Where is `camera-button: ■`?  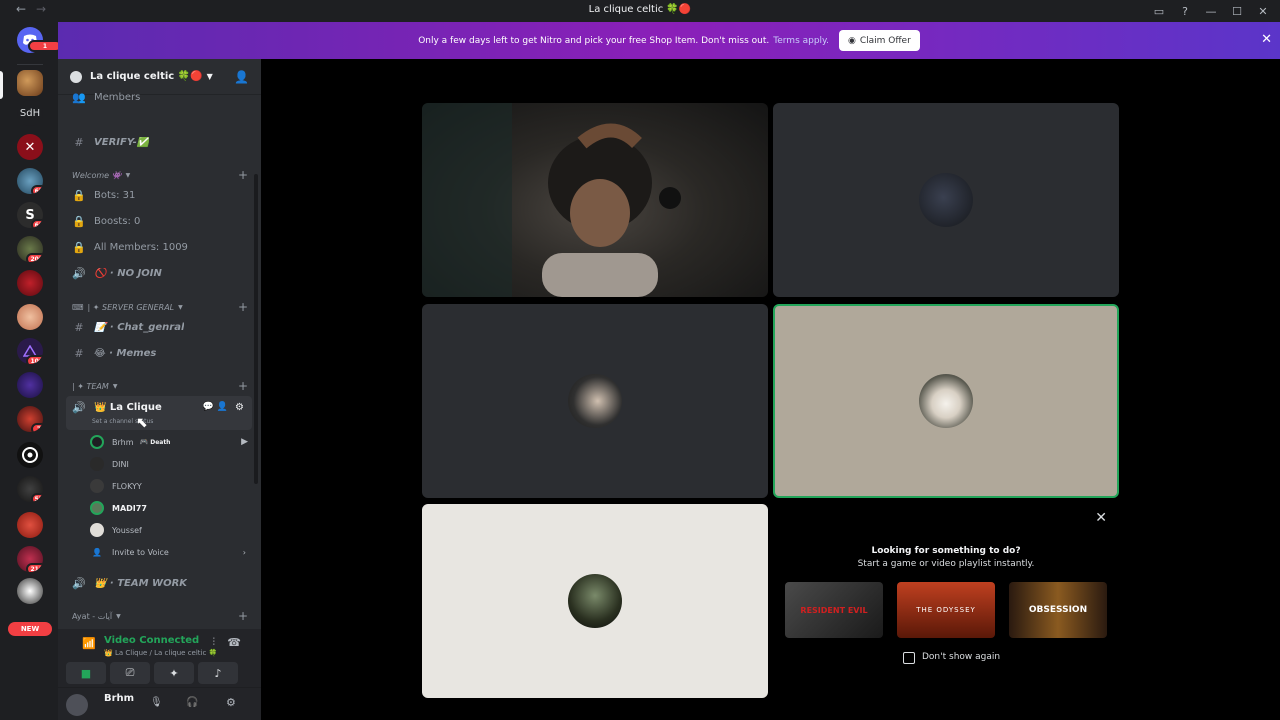
camera-button: ■ is located at coordinates (86, 673).